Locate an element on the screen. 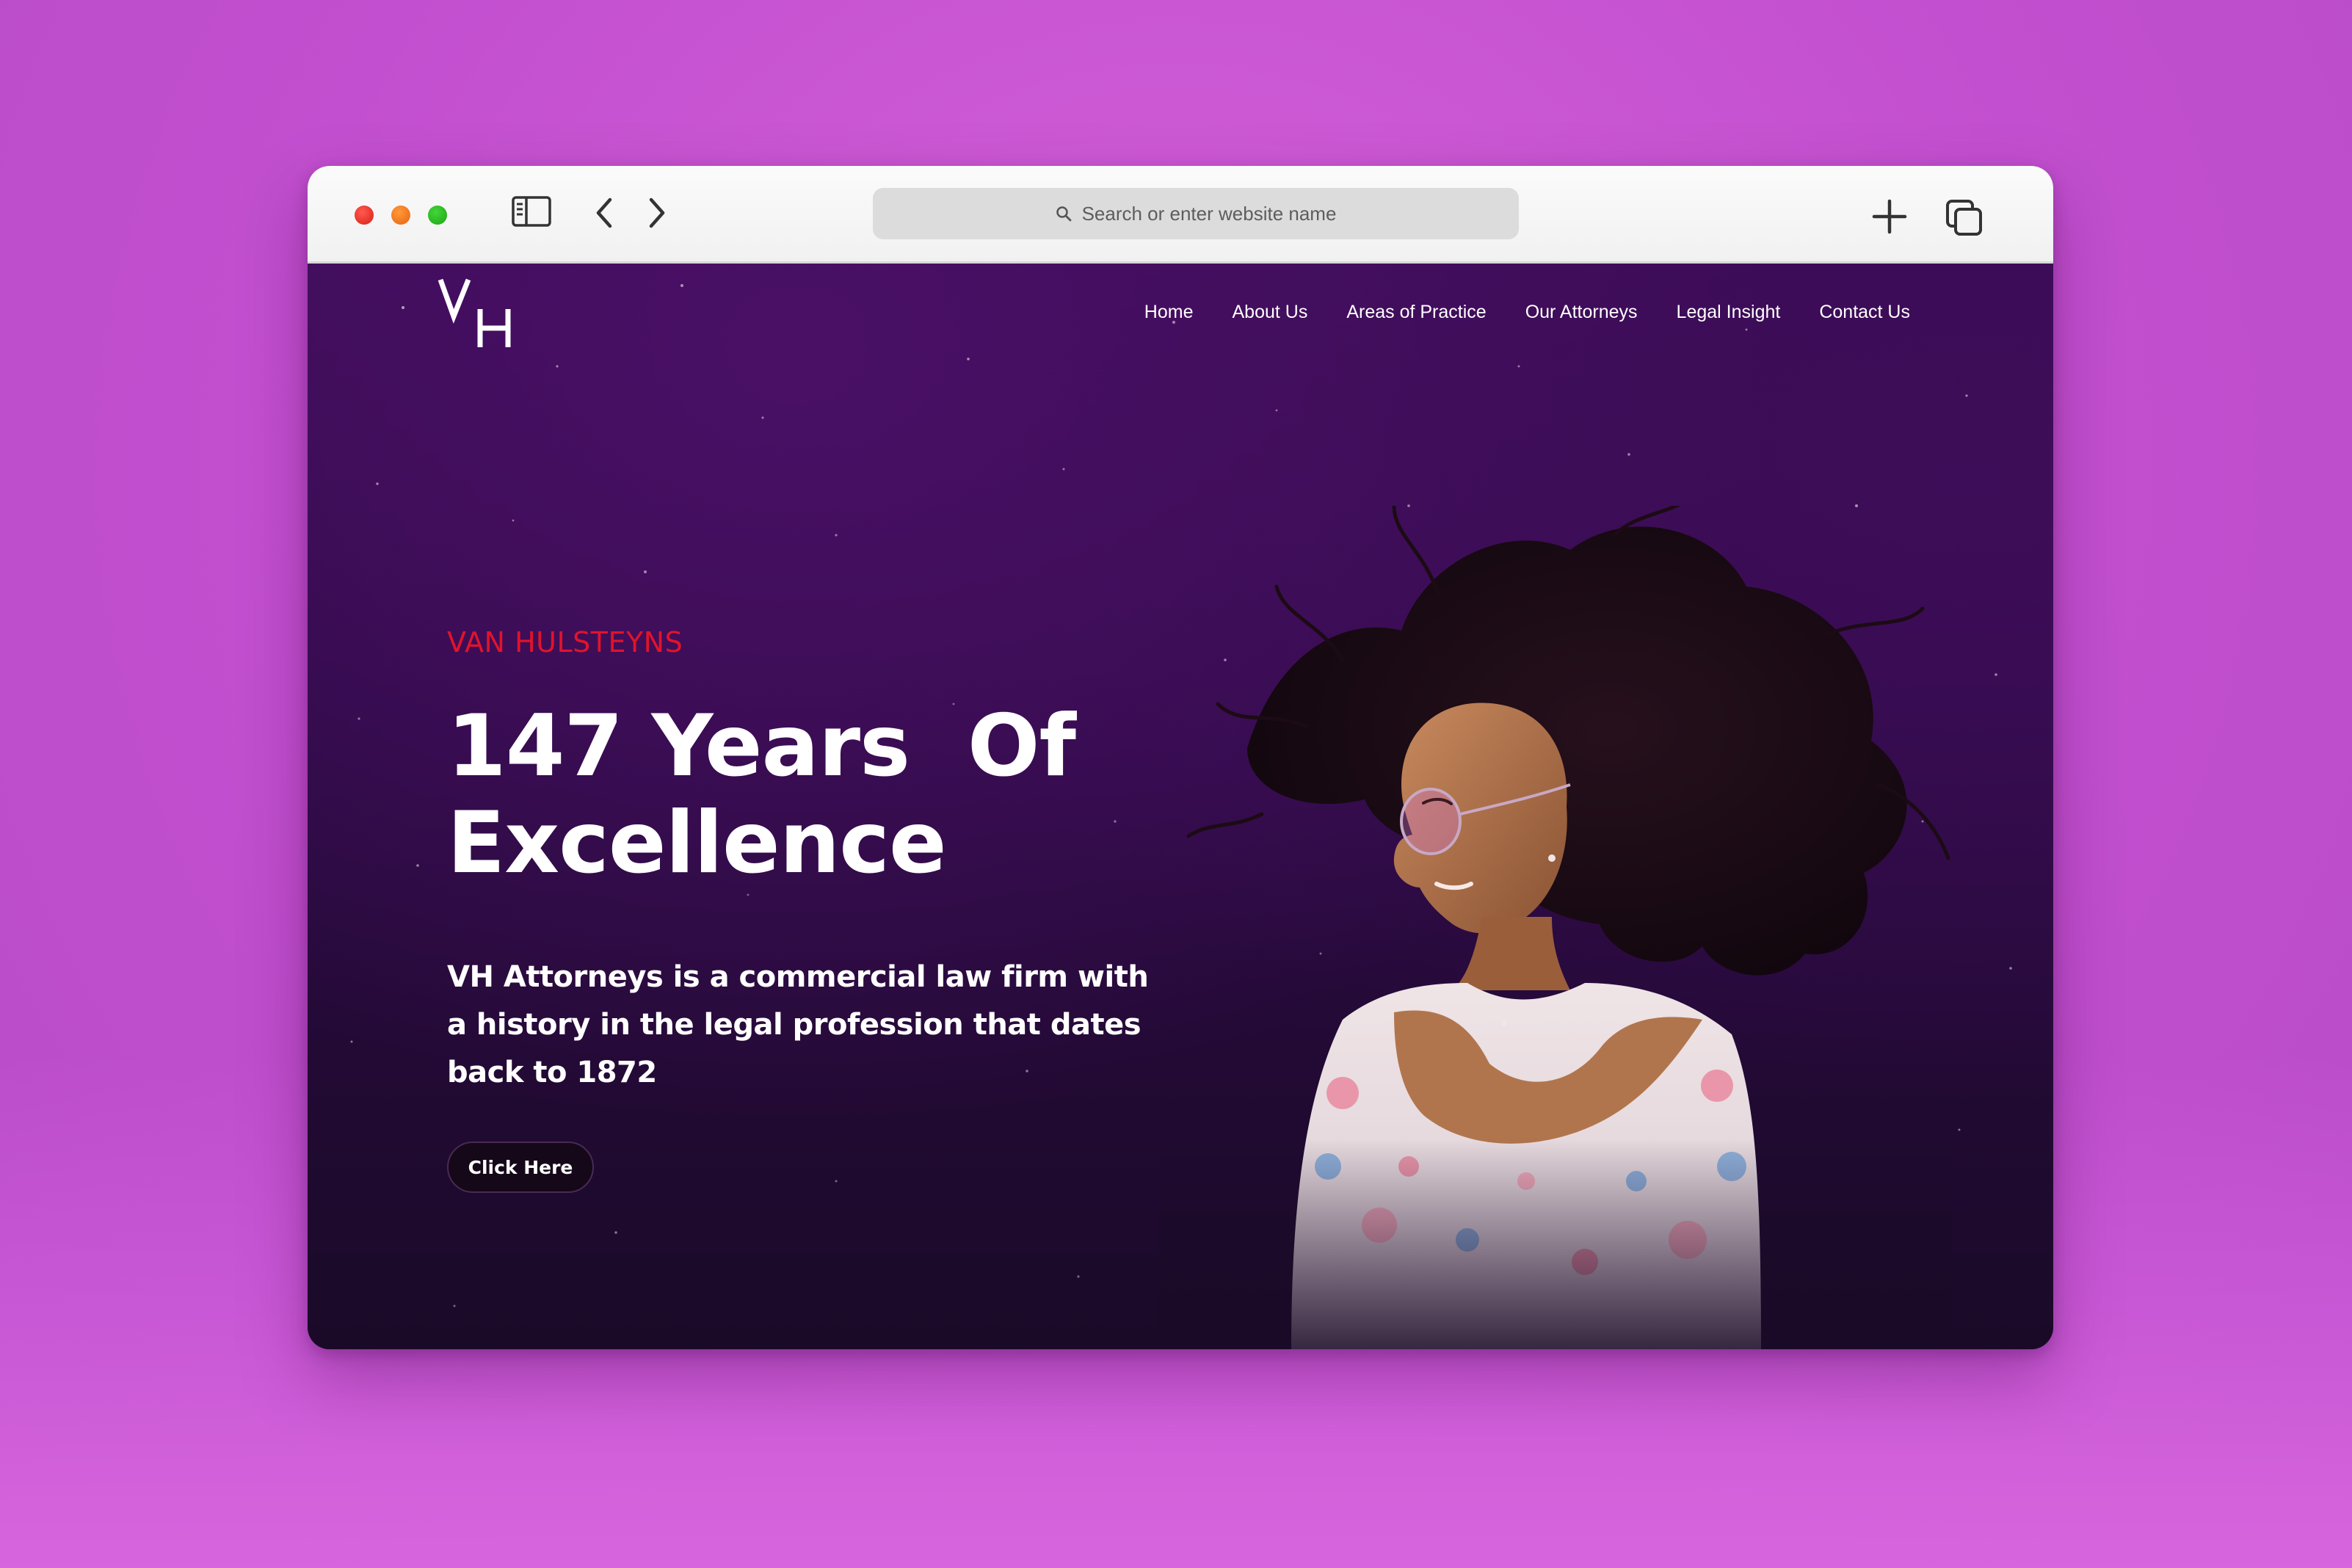  new-tab-plus-icon is located at coordinates (1889, 218).